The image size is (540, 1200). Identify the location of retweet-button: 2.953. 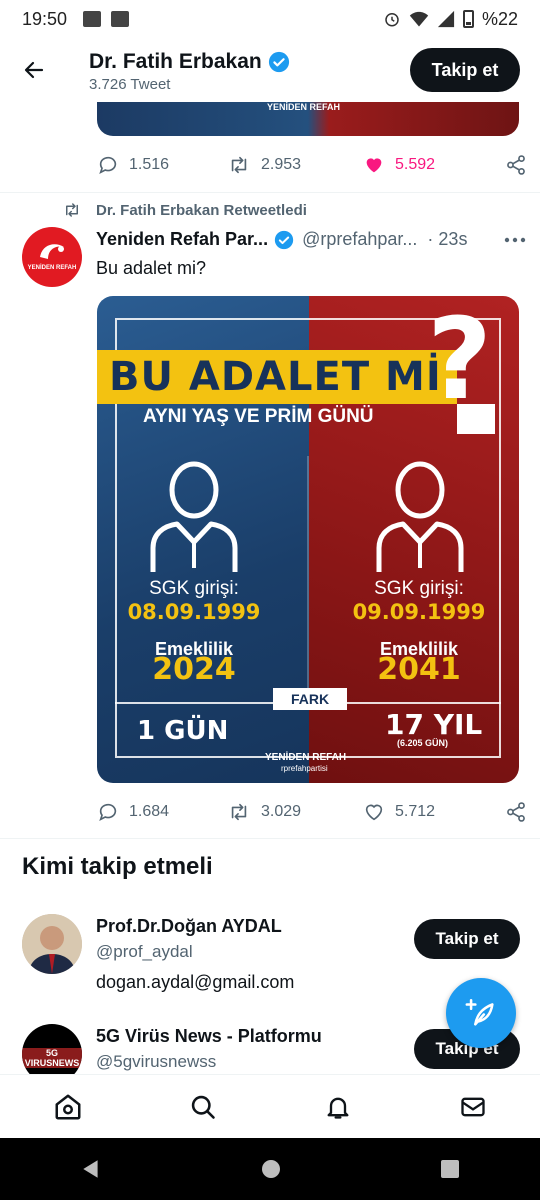
(295, 165).